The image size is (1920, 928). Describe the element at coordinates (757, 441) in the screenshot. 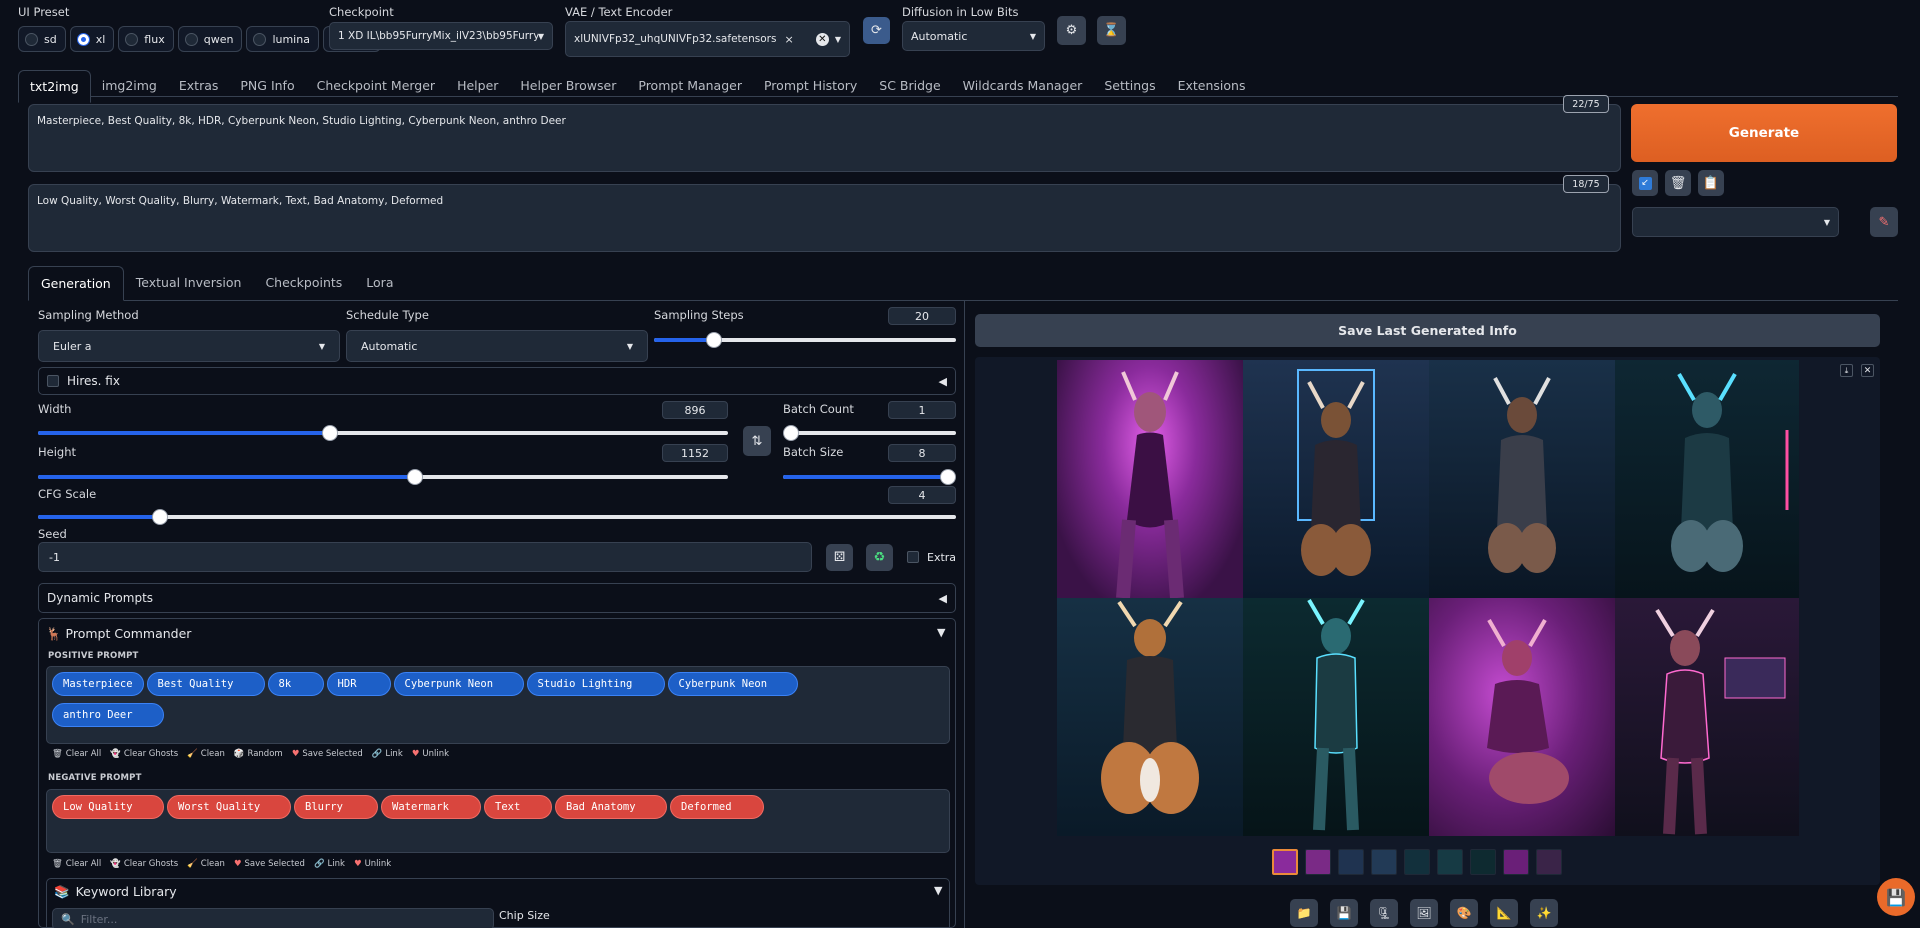

I see `swap-dimensions-icon: ⇅` at that location.